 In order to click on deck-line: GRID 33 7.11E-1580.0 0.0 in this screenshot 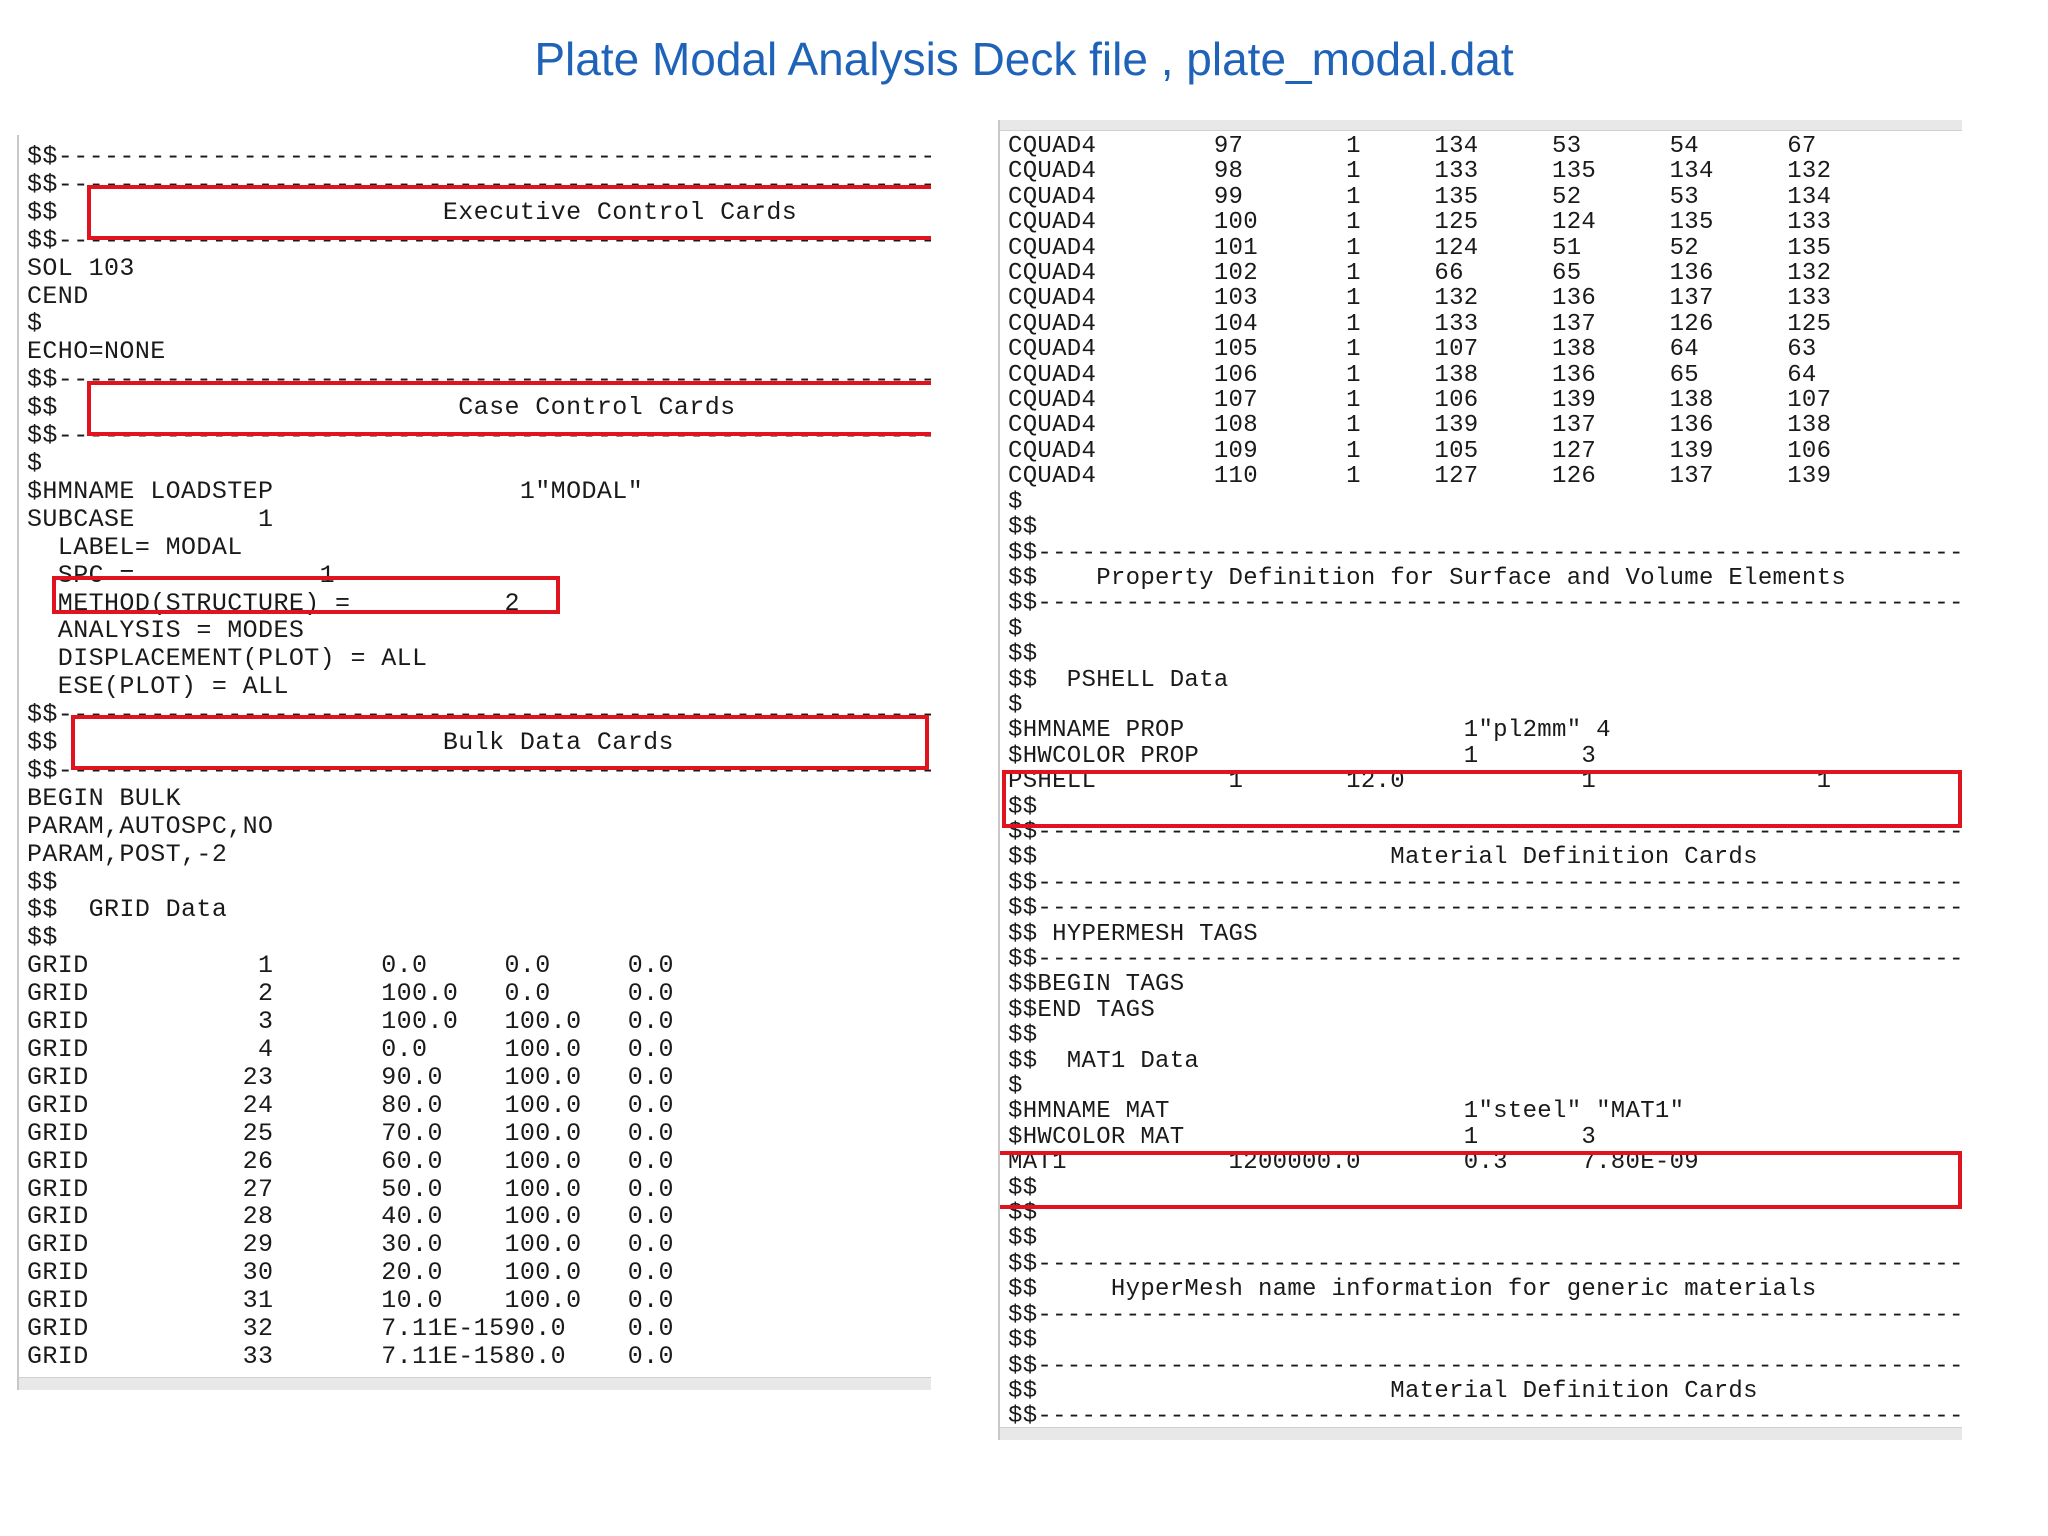, I will do `click(350, 1356)`.